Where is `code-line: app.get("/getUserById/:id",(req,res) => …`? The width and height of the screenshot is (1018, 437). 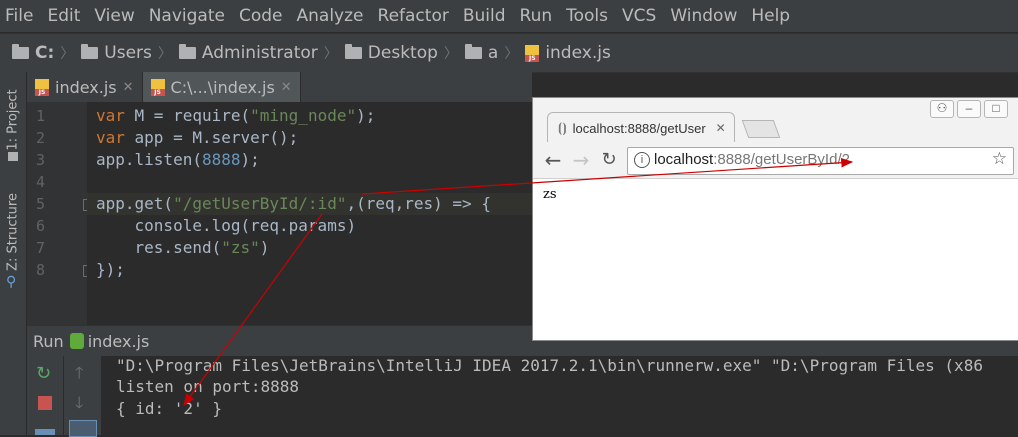 code-line: app.get("/getUserById/:id",(req,res) => … is located at coordinates (293, 204).